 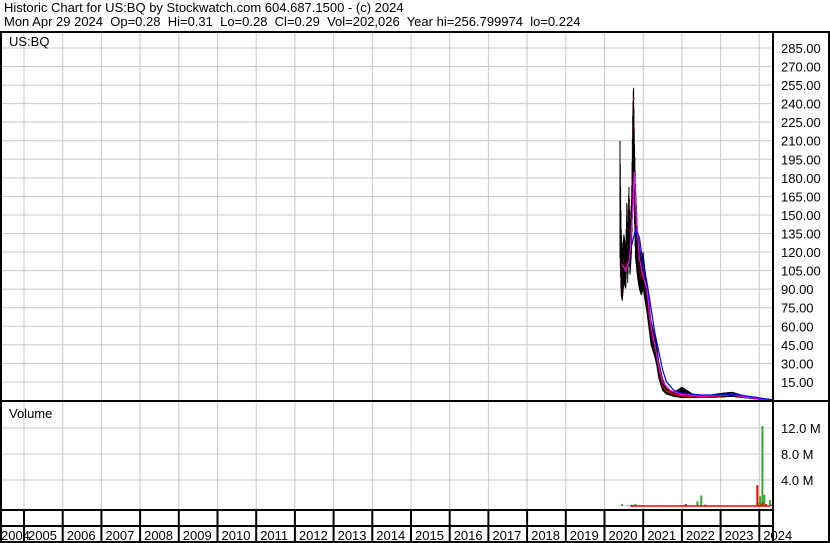 What do you see at coordinates (801, 234) in the screenshot?
I see `y-tick-label: 135.00` at bounding box center [801, 234].